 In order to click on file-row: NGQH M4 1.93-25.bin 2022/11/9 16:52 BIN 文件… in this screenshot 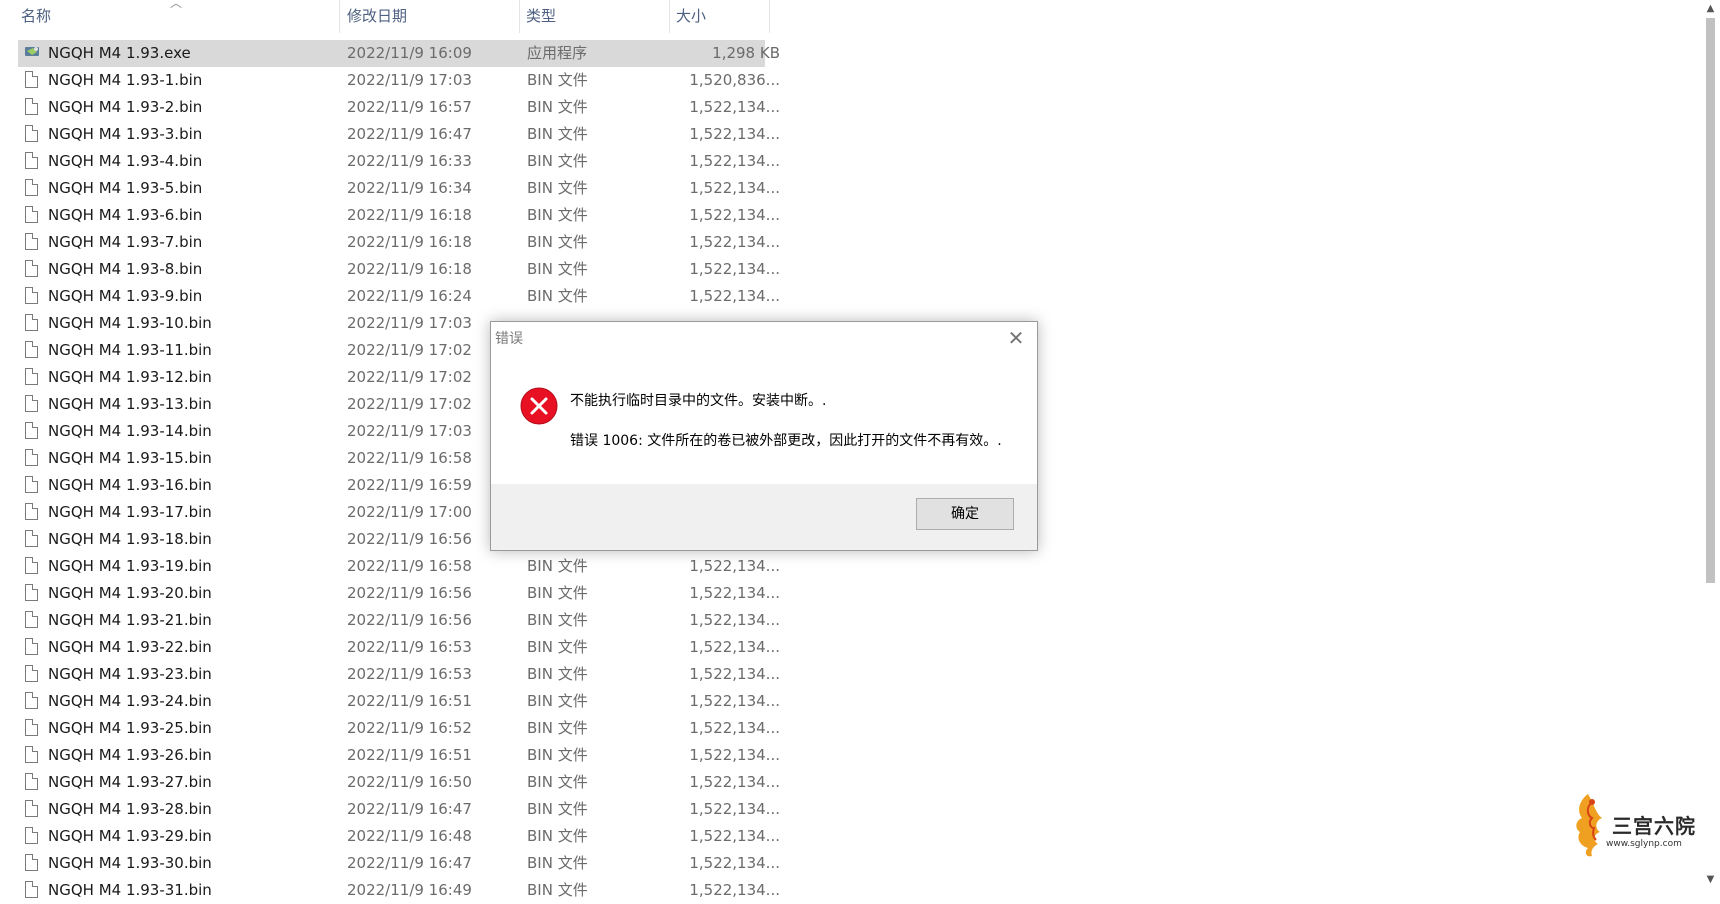, I will do `click(399, 728)`.